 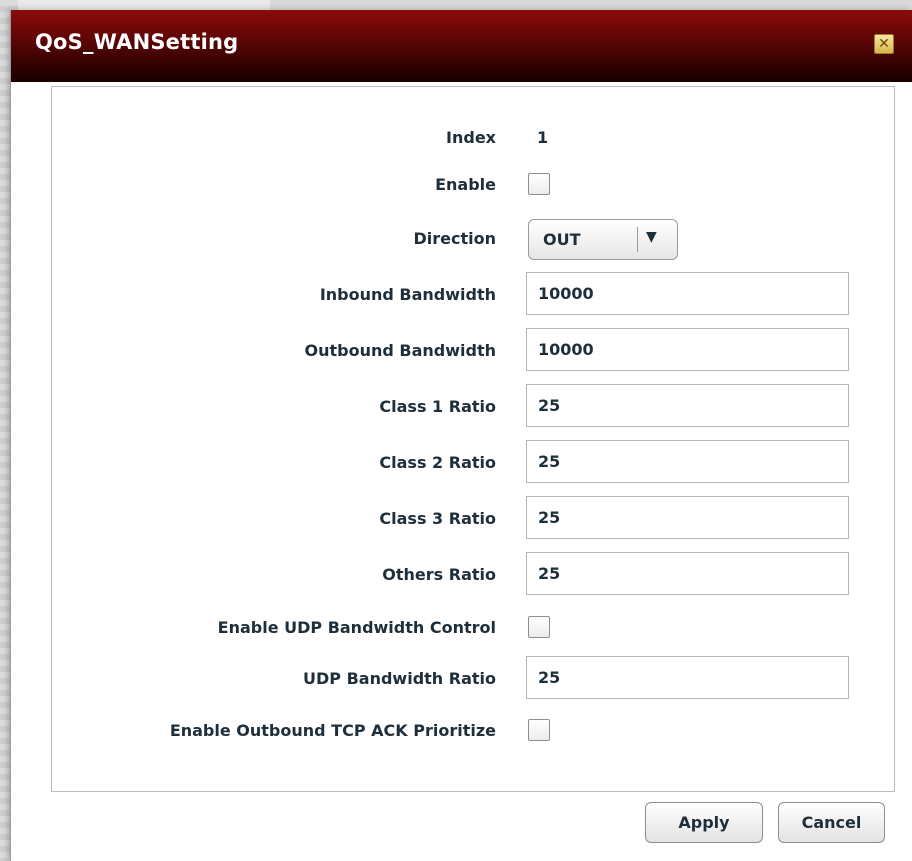 What do you see at coordinates (687, 405) in the screenshot?
I see `class1-ratio-input` at bounding box center [687, 405].